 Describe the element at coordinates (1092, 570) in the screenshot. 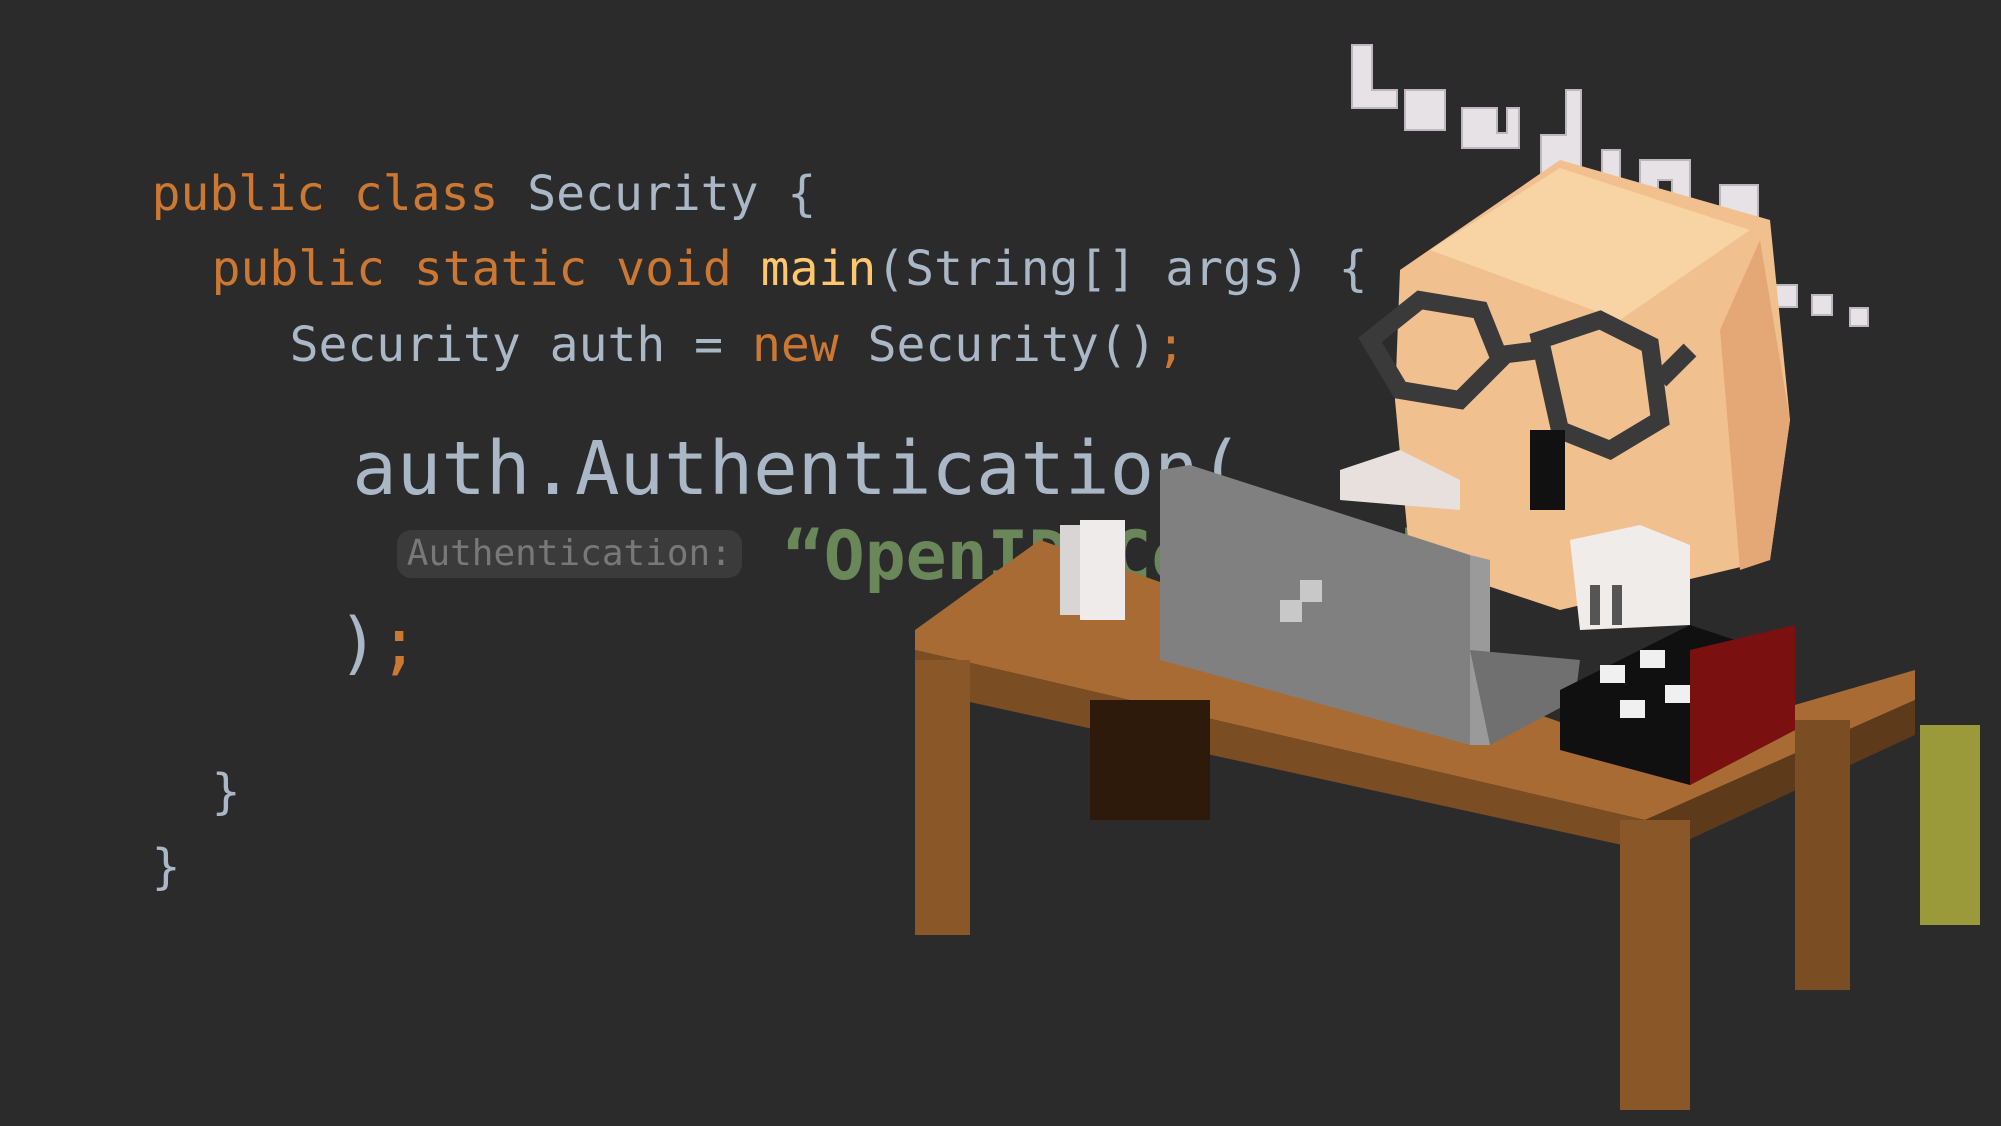

I see `mug-icon` at that location.